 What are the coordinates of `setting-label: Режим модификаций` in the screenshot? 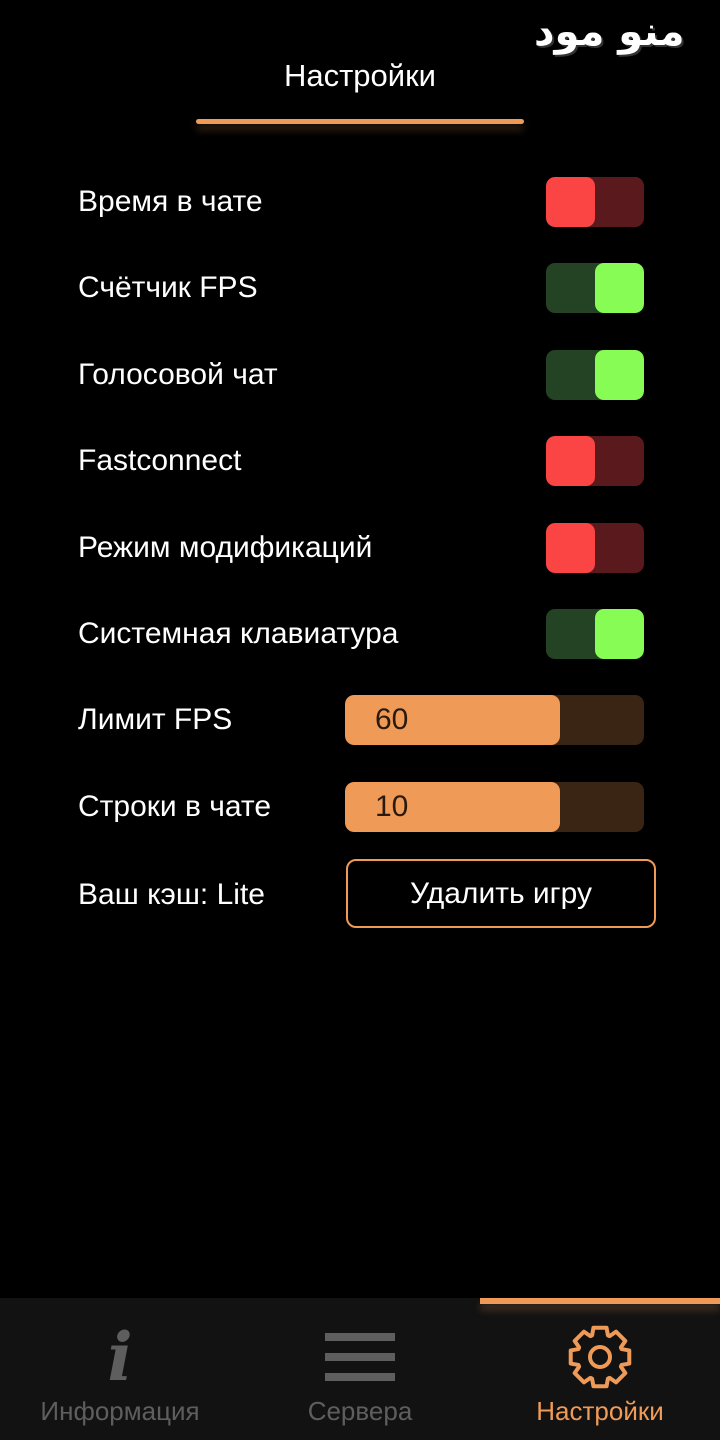 It's located at (225, 547).